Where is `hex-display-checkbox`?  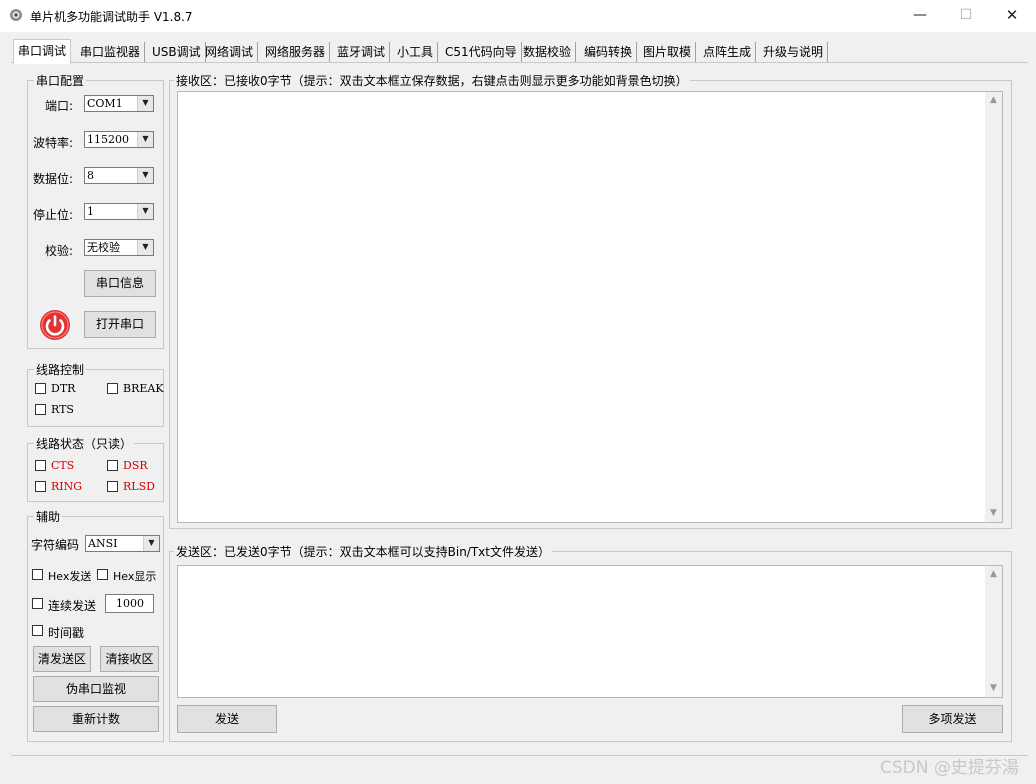 hex-display-checkbox is located at coordinates (102, 574).